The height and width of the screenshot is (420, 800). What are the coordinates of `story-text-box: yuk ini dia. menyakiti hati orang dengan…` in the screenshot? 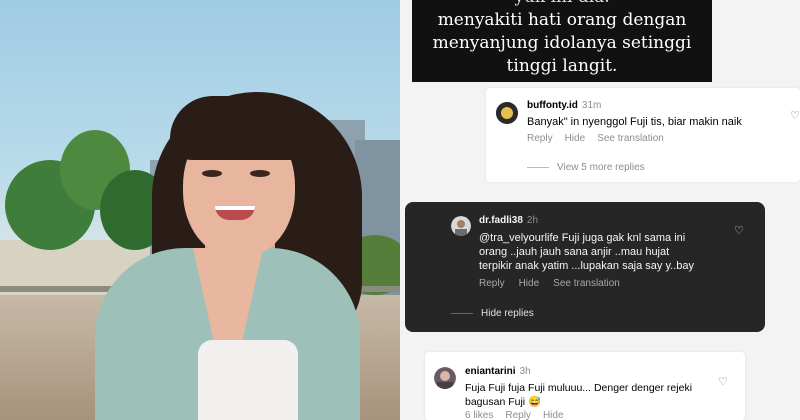 It's located at (562, 41).